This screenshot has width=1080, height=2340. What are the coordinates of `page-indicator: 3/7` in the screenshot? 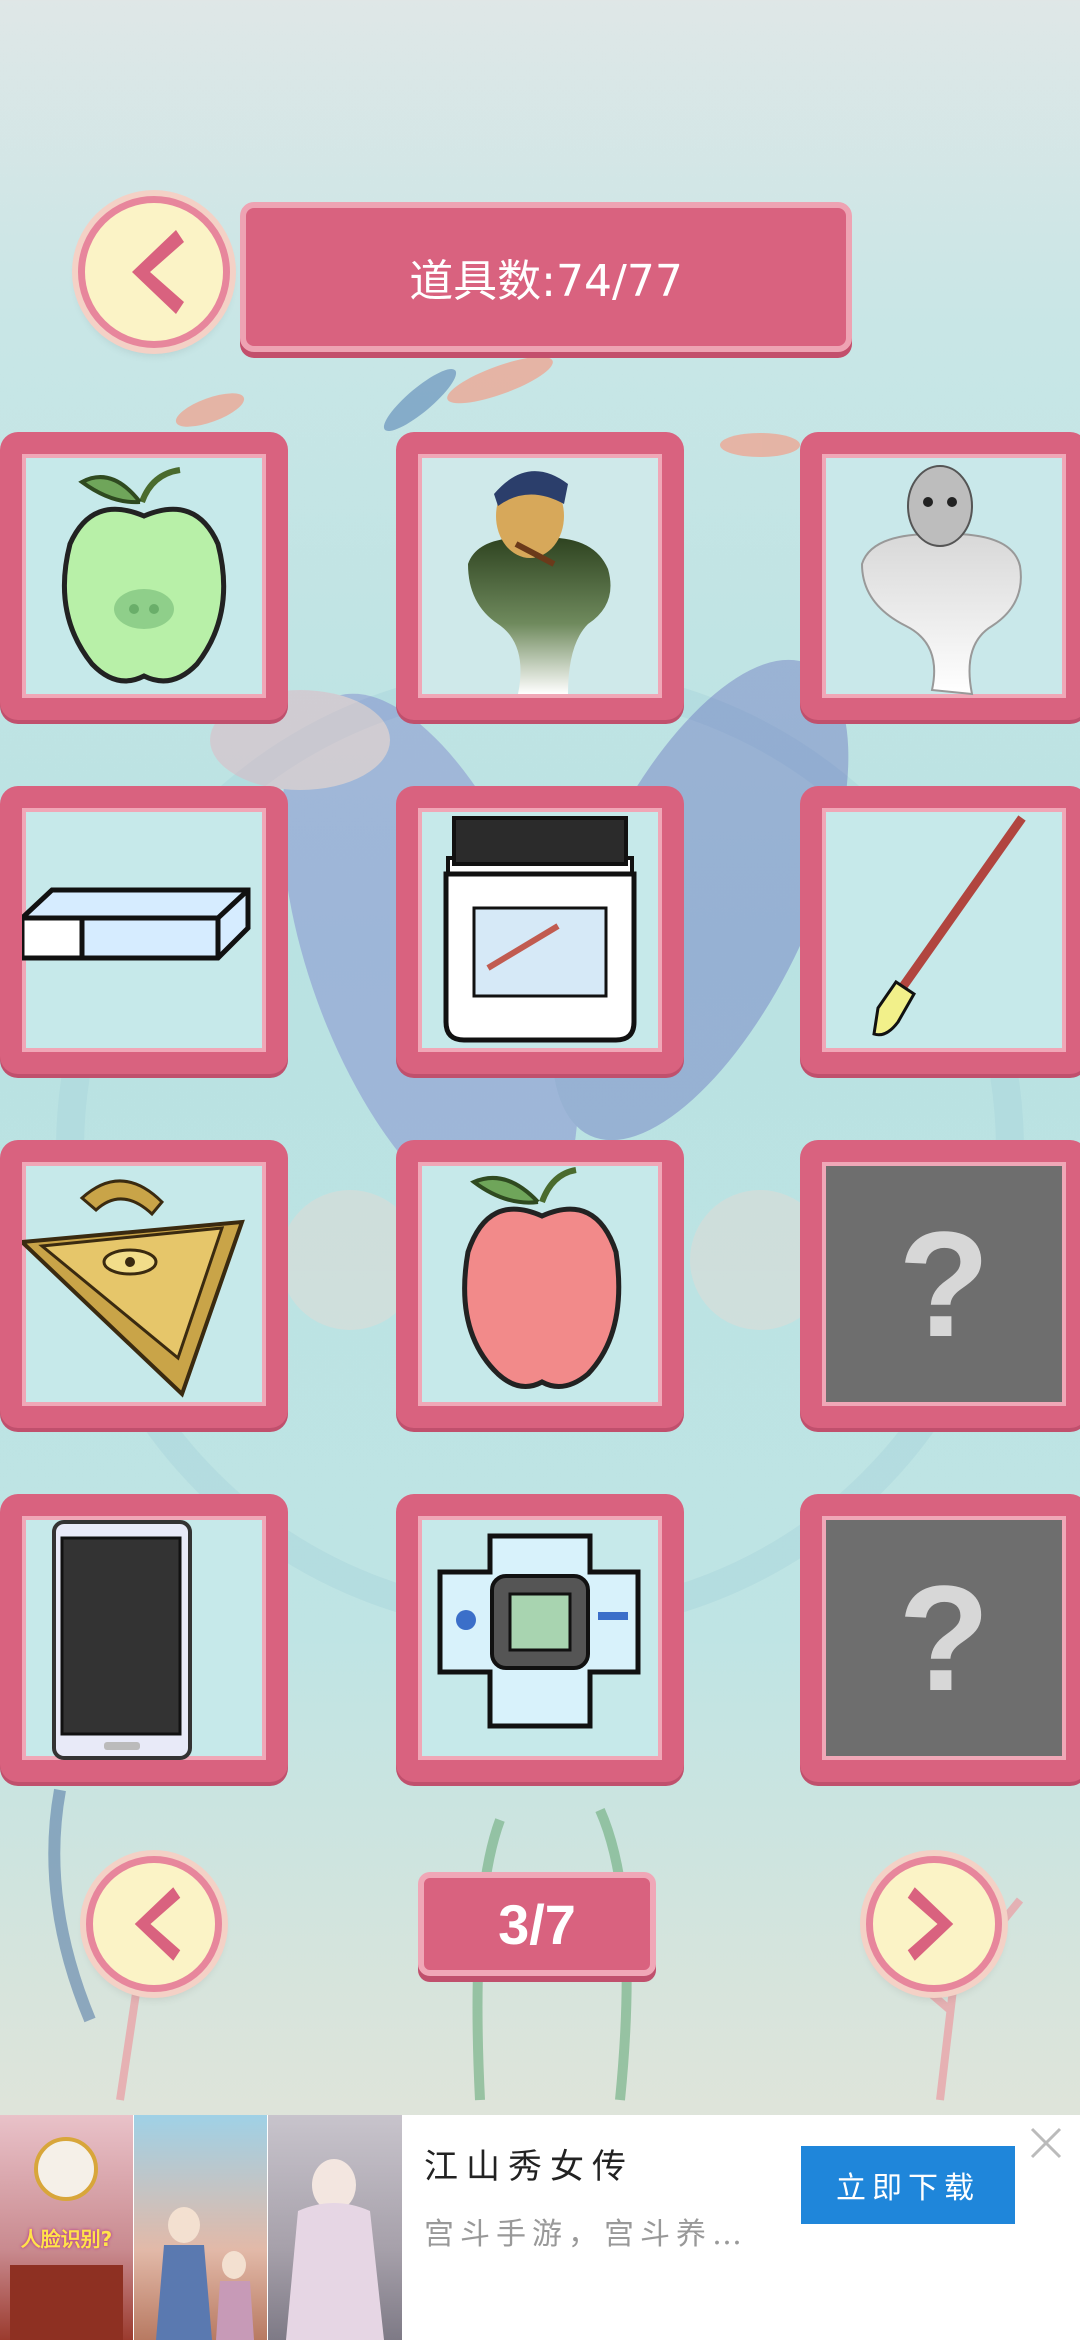 It's located at (537, 1924).